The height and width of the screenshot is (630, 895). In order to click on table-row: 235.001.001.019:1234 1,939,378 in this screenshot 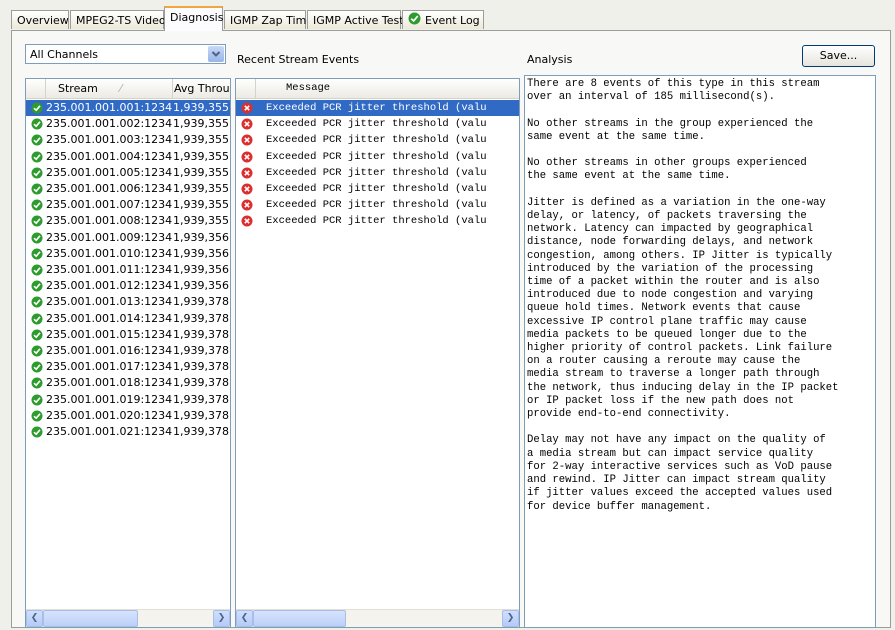, I will do `click(128, 400)`.